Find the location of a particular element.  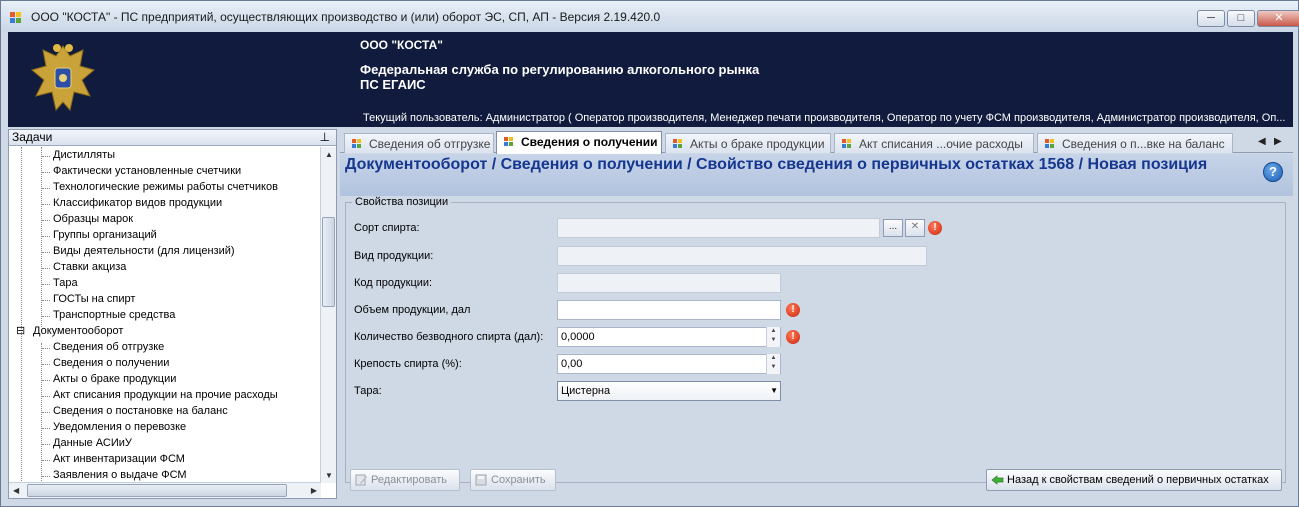

tree-item-fsm-applications: Заявления о выдаче ФСМ is located at coordinates (120, 475).